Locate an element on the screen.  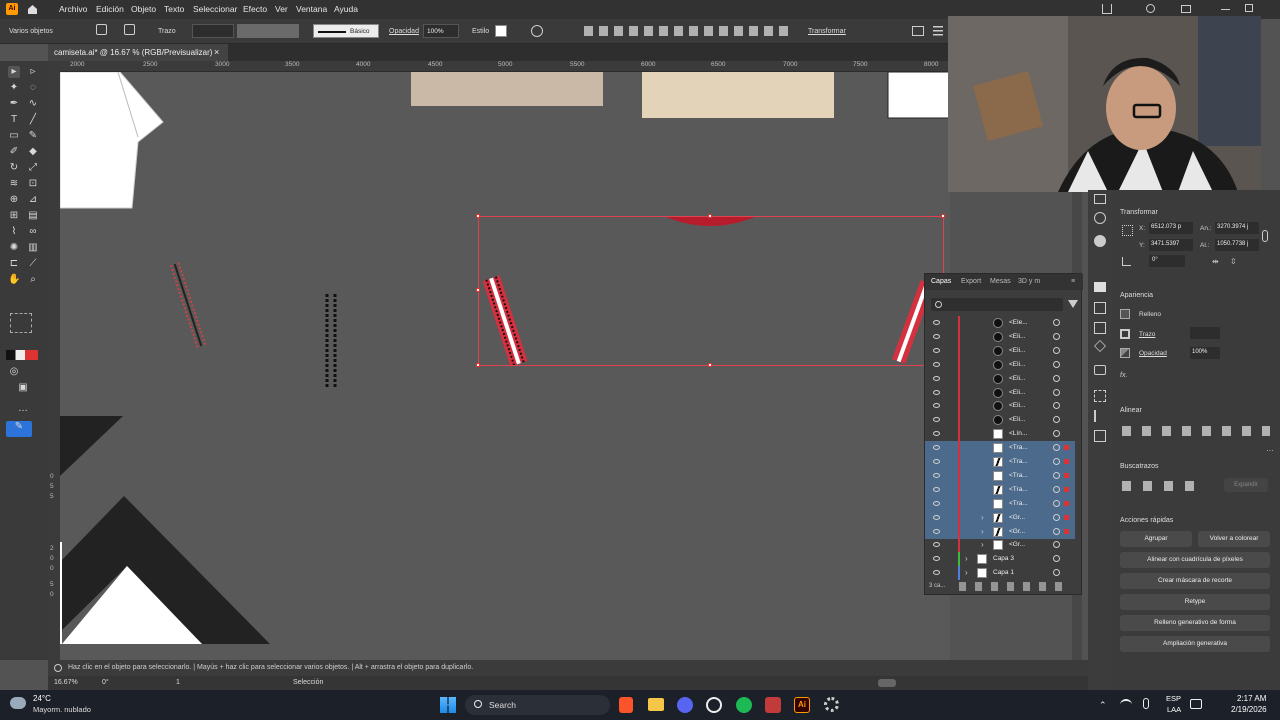
reference-point-icon is located at coordinates (1127, 230).